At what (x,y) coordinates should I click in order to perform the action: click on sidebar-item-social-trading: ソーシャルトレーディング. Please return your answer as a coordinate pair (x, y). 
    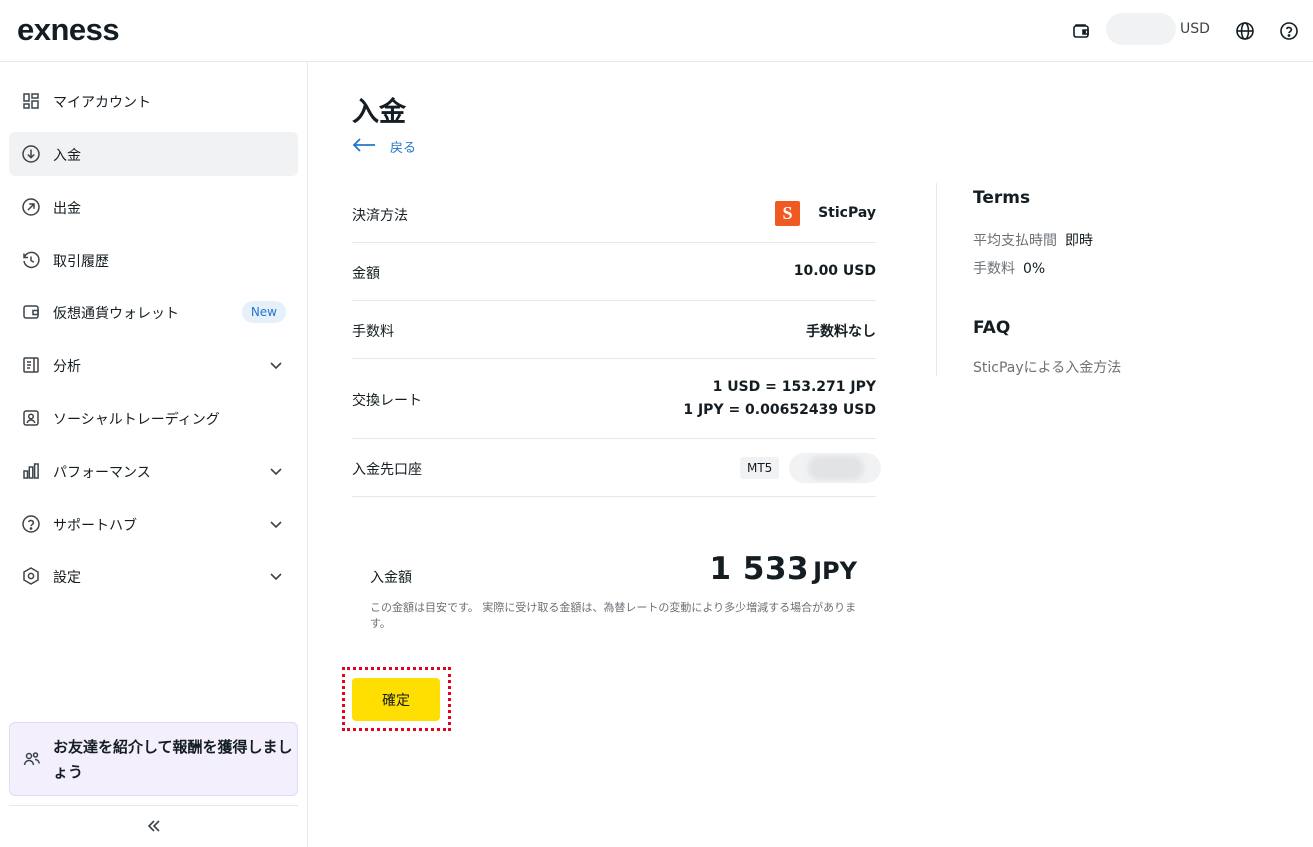
    Looking at the image, I should click on (153, 418).